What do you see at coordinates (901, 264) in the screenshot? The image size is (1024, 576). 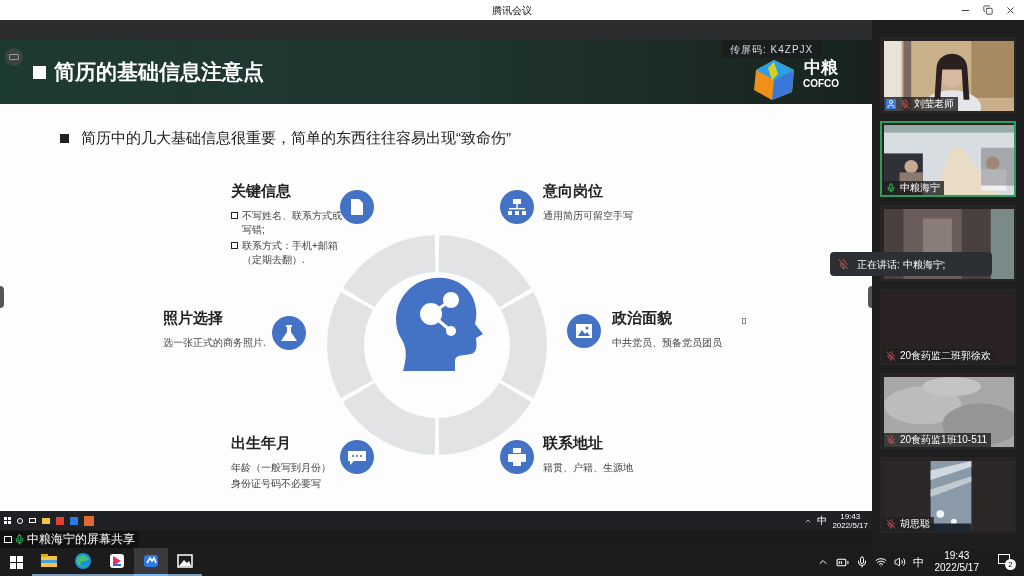 I see `toast-text: 正在讲话: 中粮海宁;` at bounding box center [901, 264].